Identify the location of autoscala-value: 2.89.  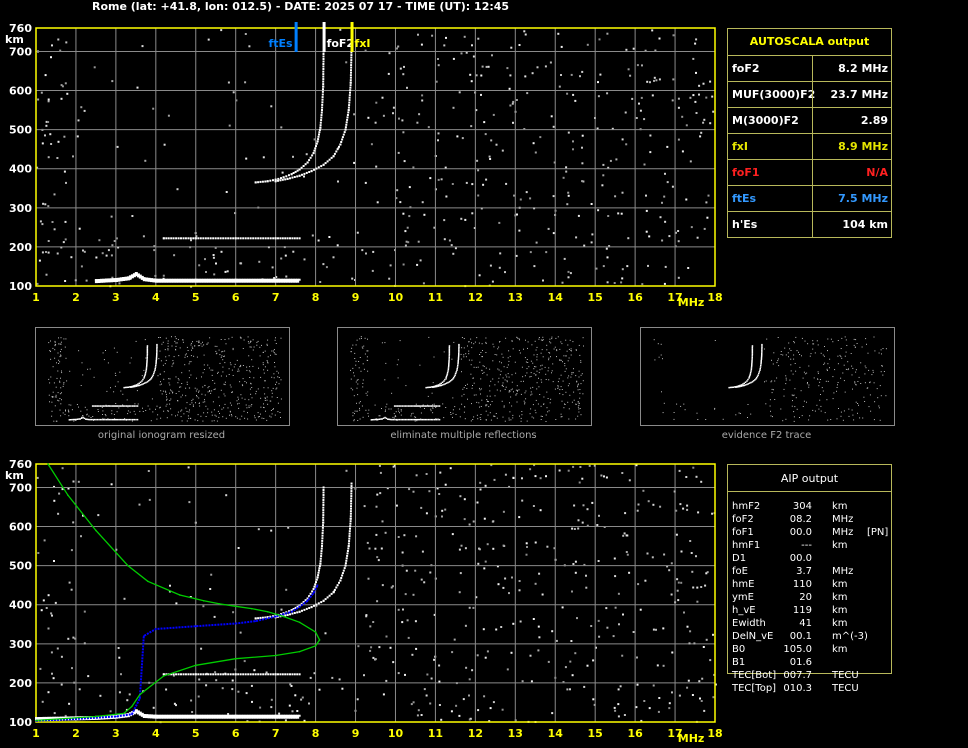
(874, 120).